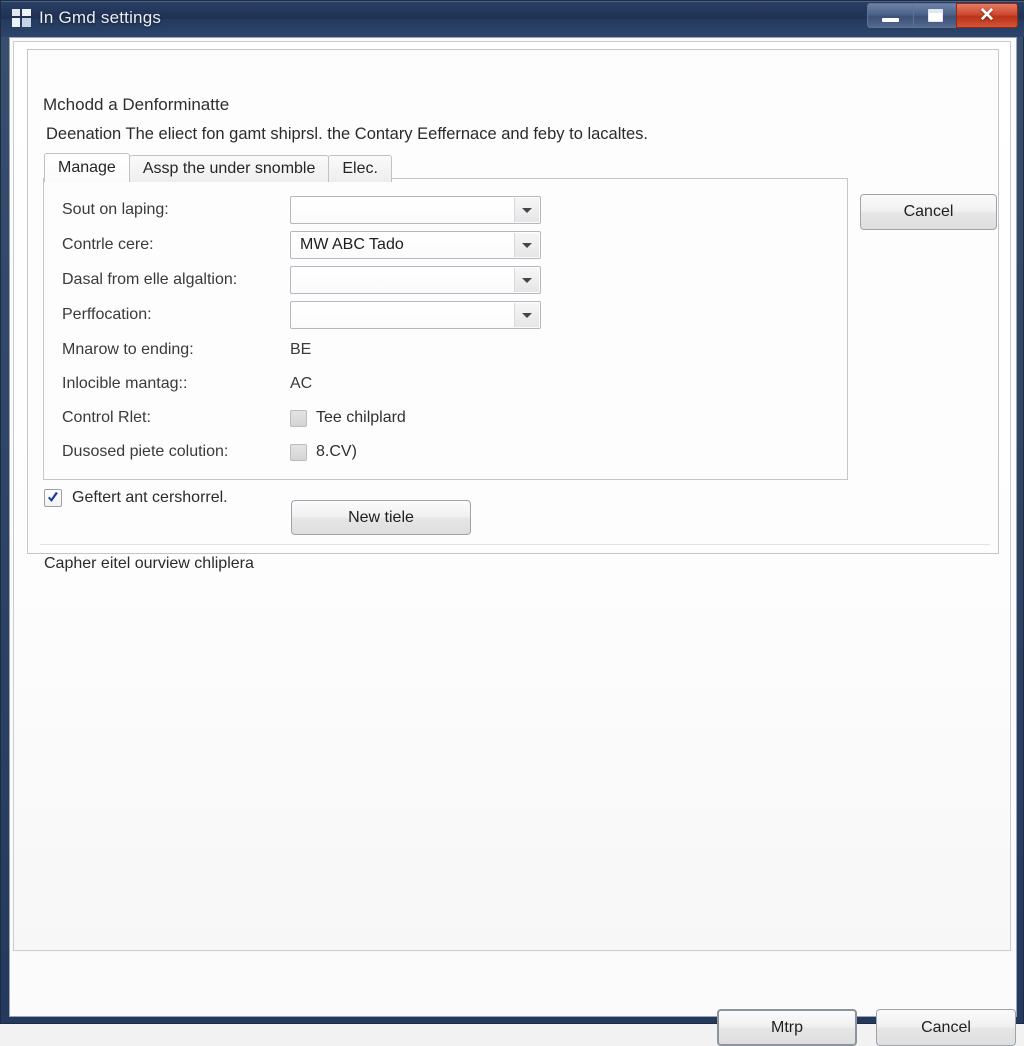  Describe the element at coordinates (415, 280) in the screenshot. I see `dasal-from-elle-algaltion-dropdown` at that location.